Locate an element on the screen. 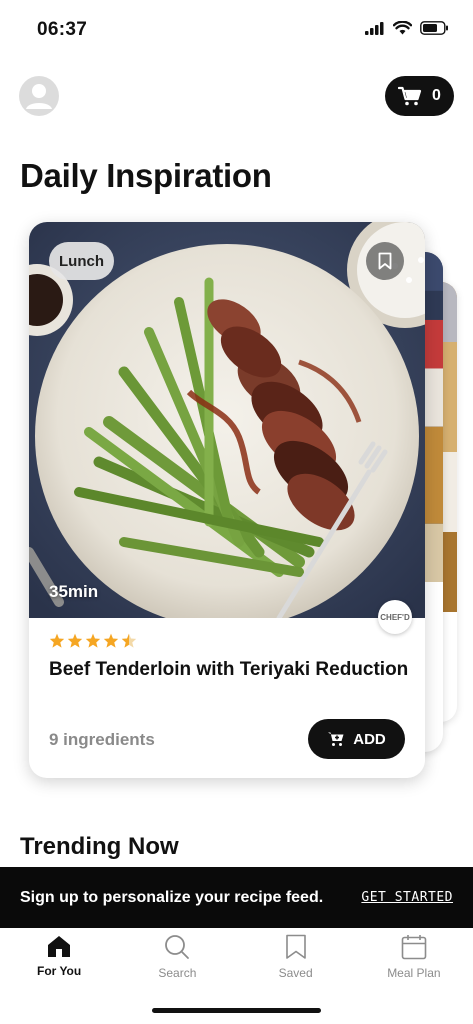  tab-bar: For You Search Saved Meal Plan is located at coordinates (236, 958).